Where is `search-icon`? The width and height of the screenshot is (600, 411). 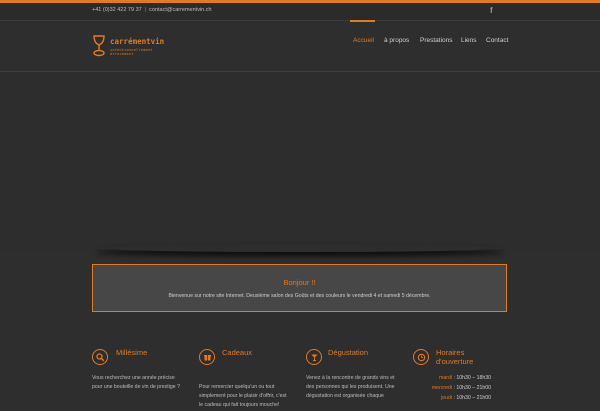 search-icon is located at coordinates (100, 357).